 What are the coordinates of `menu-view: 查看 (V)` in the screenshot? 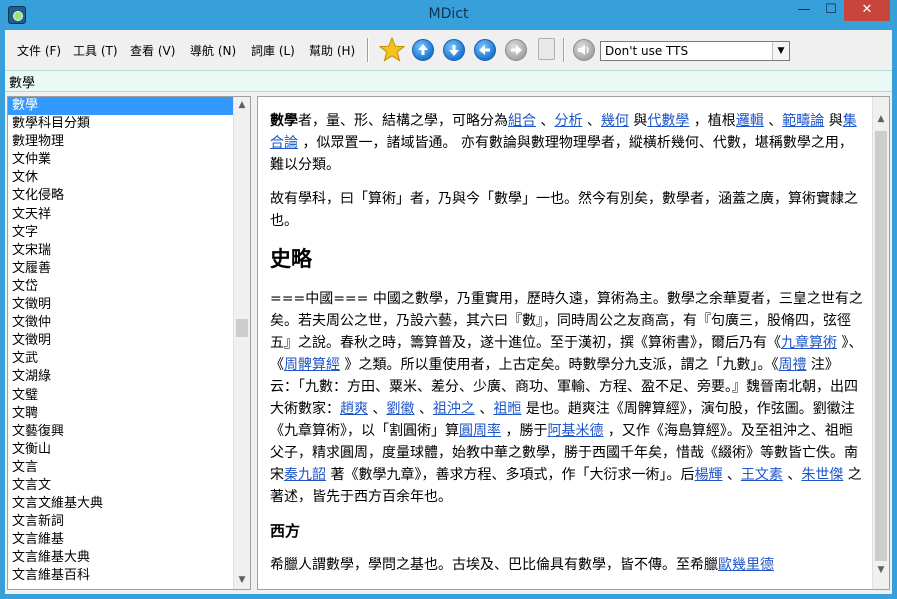 It's located at (152, 50).